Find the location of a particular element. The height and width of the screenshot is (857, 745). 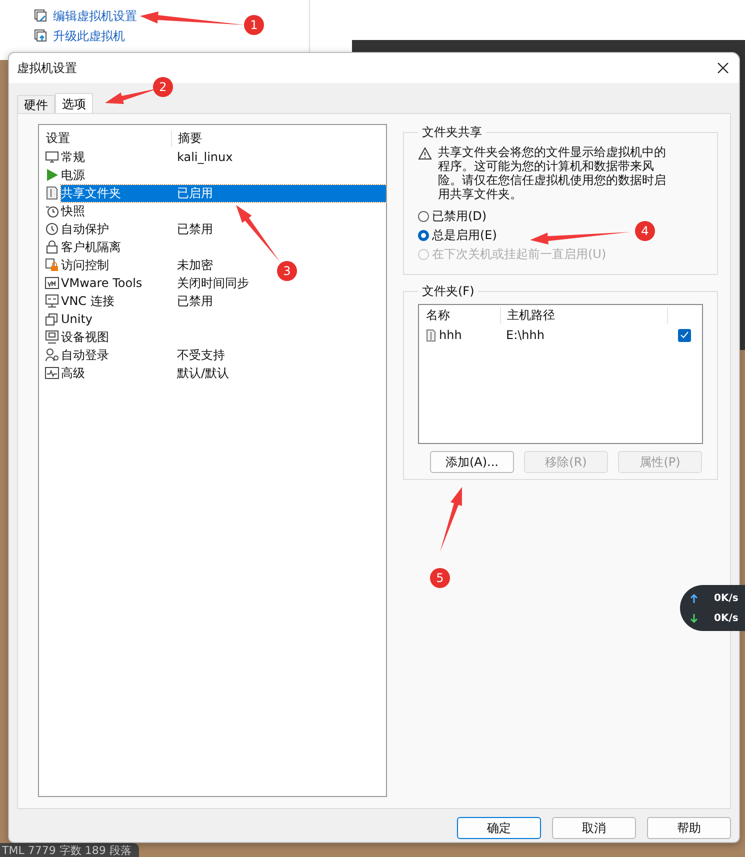

list-item: VMware Tools 关闭时间同步 is located at coordinates (155, 283).